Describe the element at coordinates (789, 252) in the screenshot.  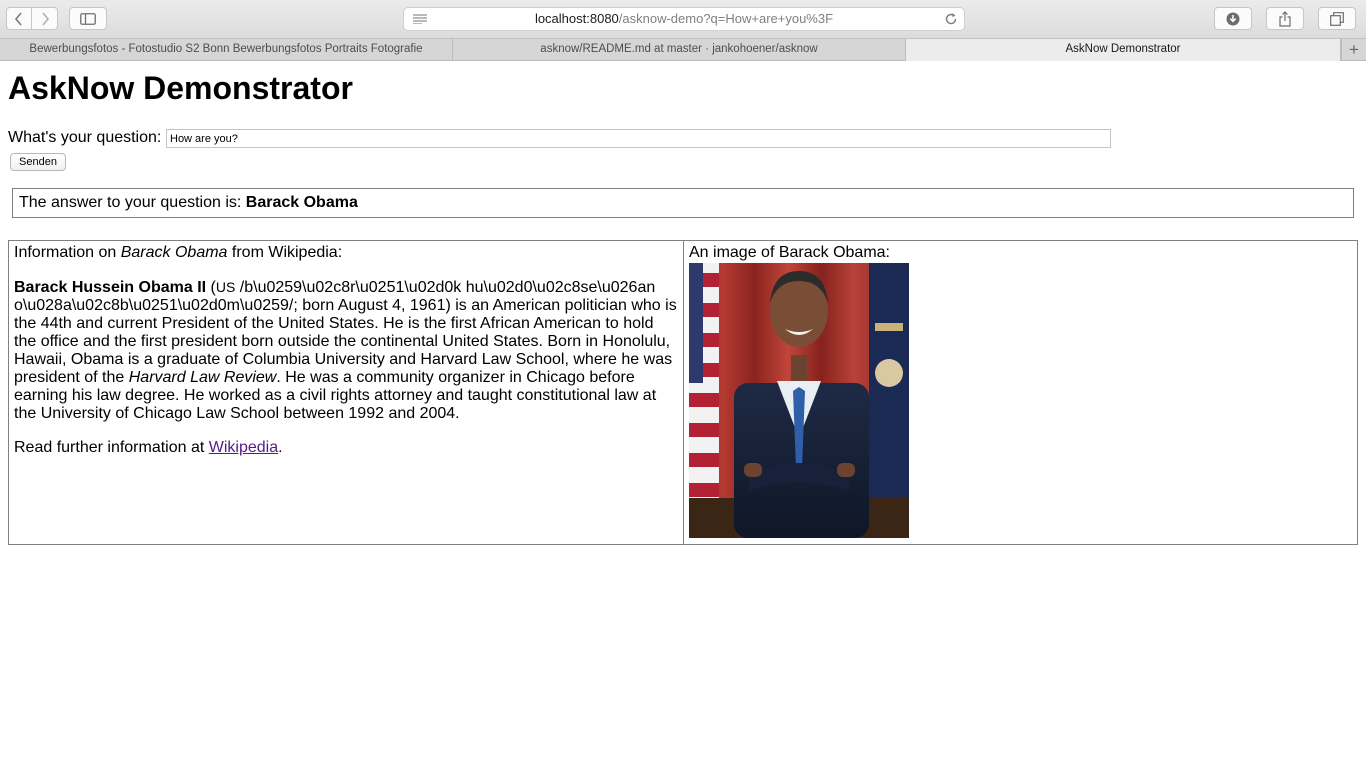
I see `image-caption: An image of Barack Obama:` at that location.